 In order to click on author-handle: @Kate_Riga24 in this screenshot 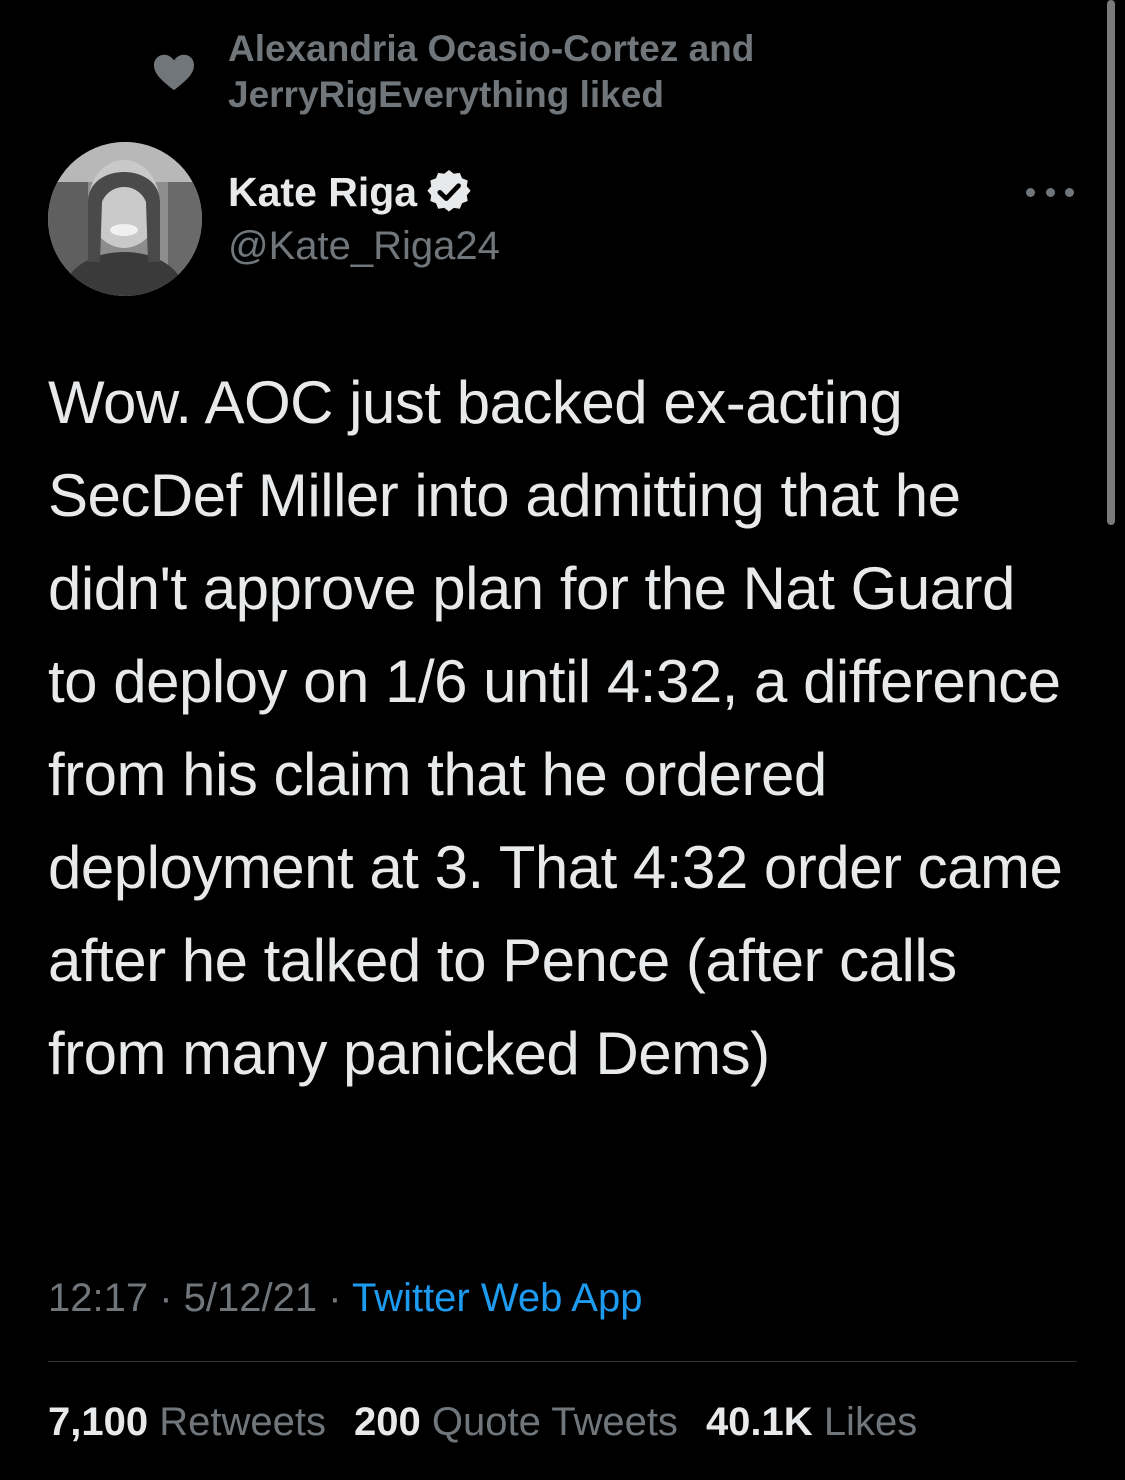, I will do `click(364, 246)`.